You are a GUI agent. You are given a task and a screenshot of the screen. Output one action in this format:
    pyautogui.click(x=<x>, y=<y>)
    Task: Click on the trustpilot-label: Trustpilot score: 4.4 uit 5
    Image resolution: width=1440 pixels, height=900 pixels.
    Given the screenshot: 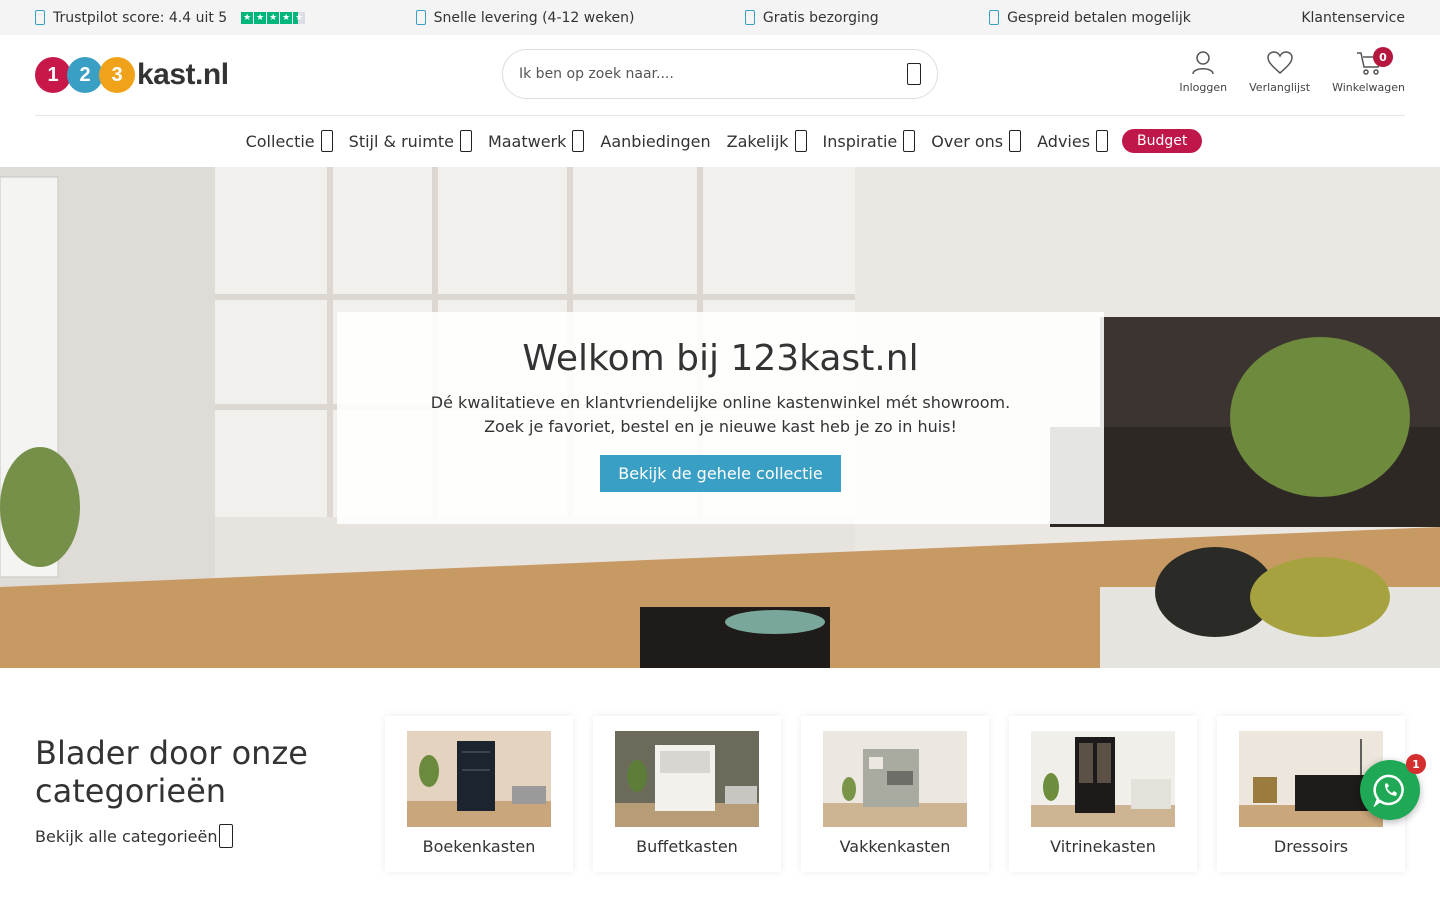 What is the action you would take?
    pyautogui.click(x=140, y=17)
    